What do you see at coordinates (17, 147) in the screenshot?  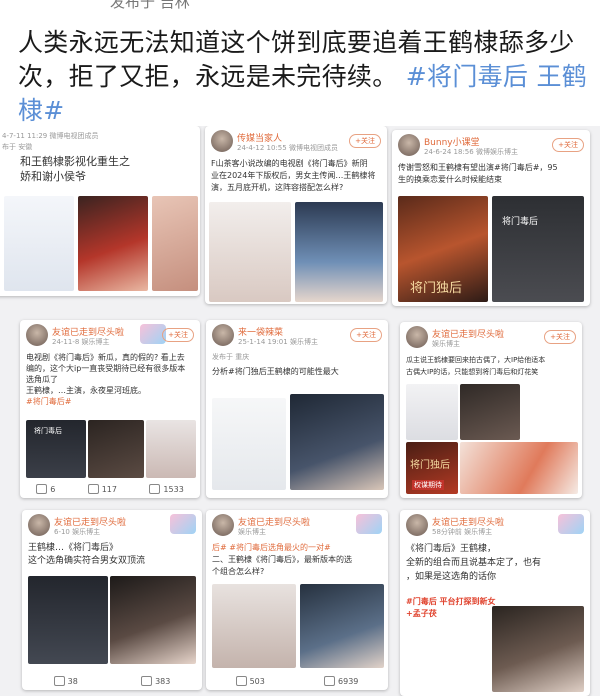 I see `post-meta: 布于 安徽` at bounding box center [17, 147].